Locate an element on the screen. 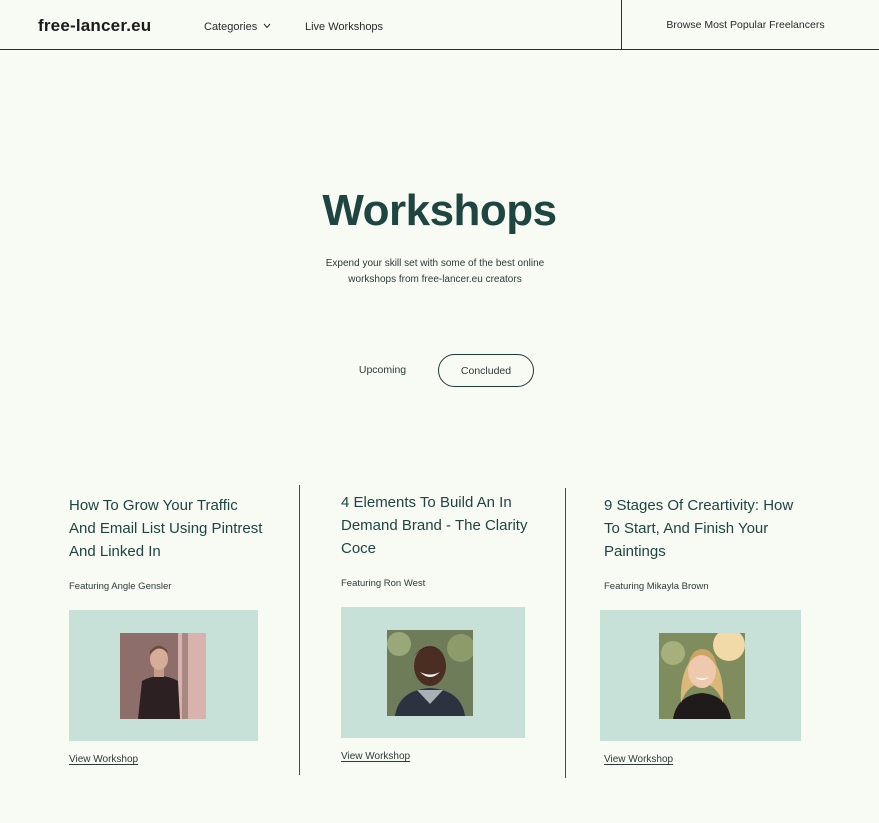 The height and width of the screenshot is (823, 879). page-title: Workshops is located at coordinates (439, 210).